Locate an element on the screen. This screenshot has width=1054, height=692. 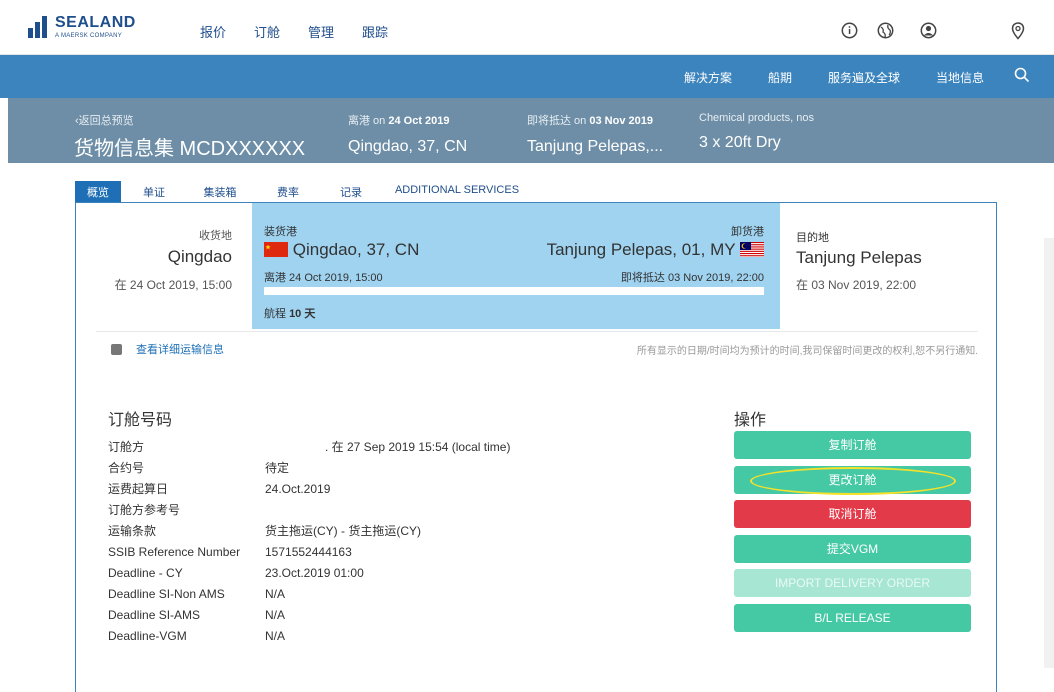
transit-time: 航程 10 天 is located at coordinates (289, 313).